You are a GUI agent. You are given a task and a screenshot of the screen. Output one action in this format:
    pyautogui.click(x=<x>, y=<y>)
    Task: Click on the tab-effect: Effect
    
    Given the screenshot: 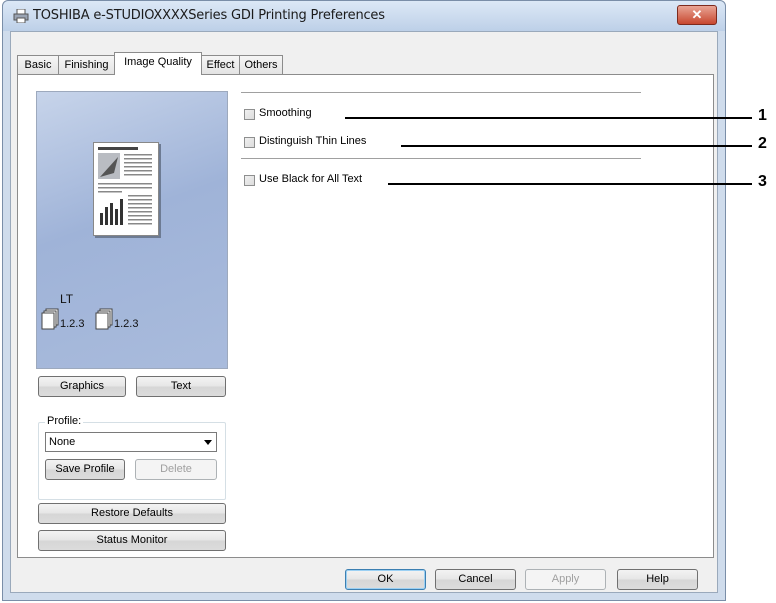 What is the action you would take?
    pyautogui.click(x=220, y=64)
    